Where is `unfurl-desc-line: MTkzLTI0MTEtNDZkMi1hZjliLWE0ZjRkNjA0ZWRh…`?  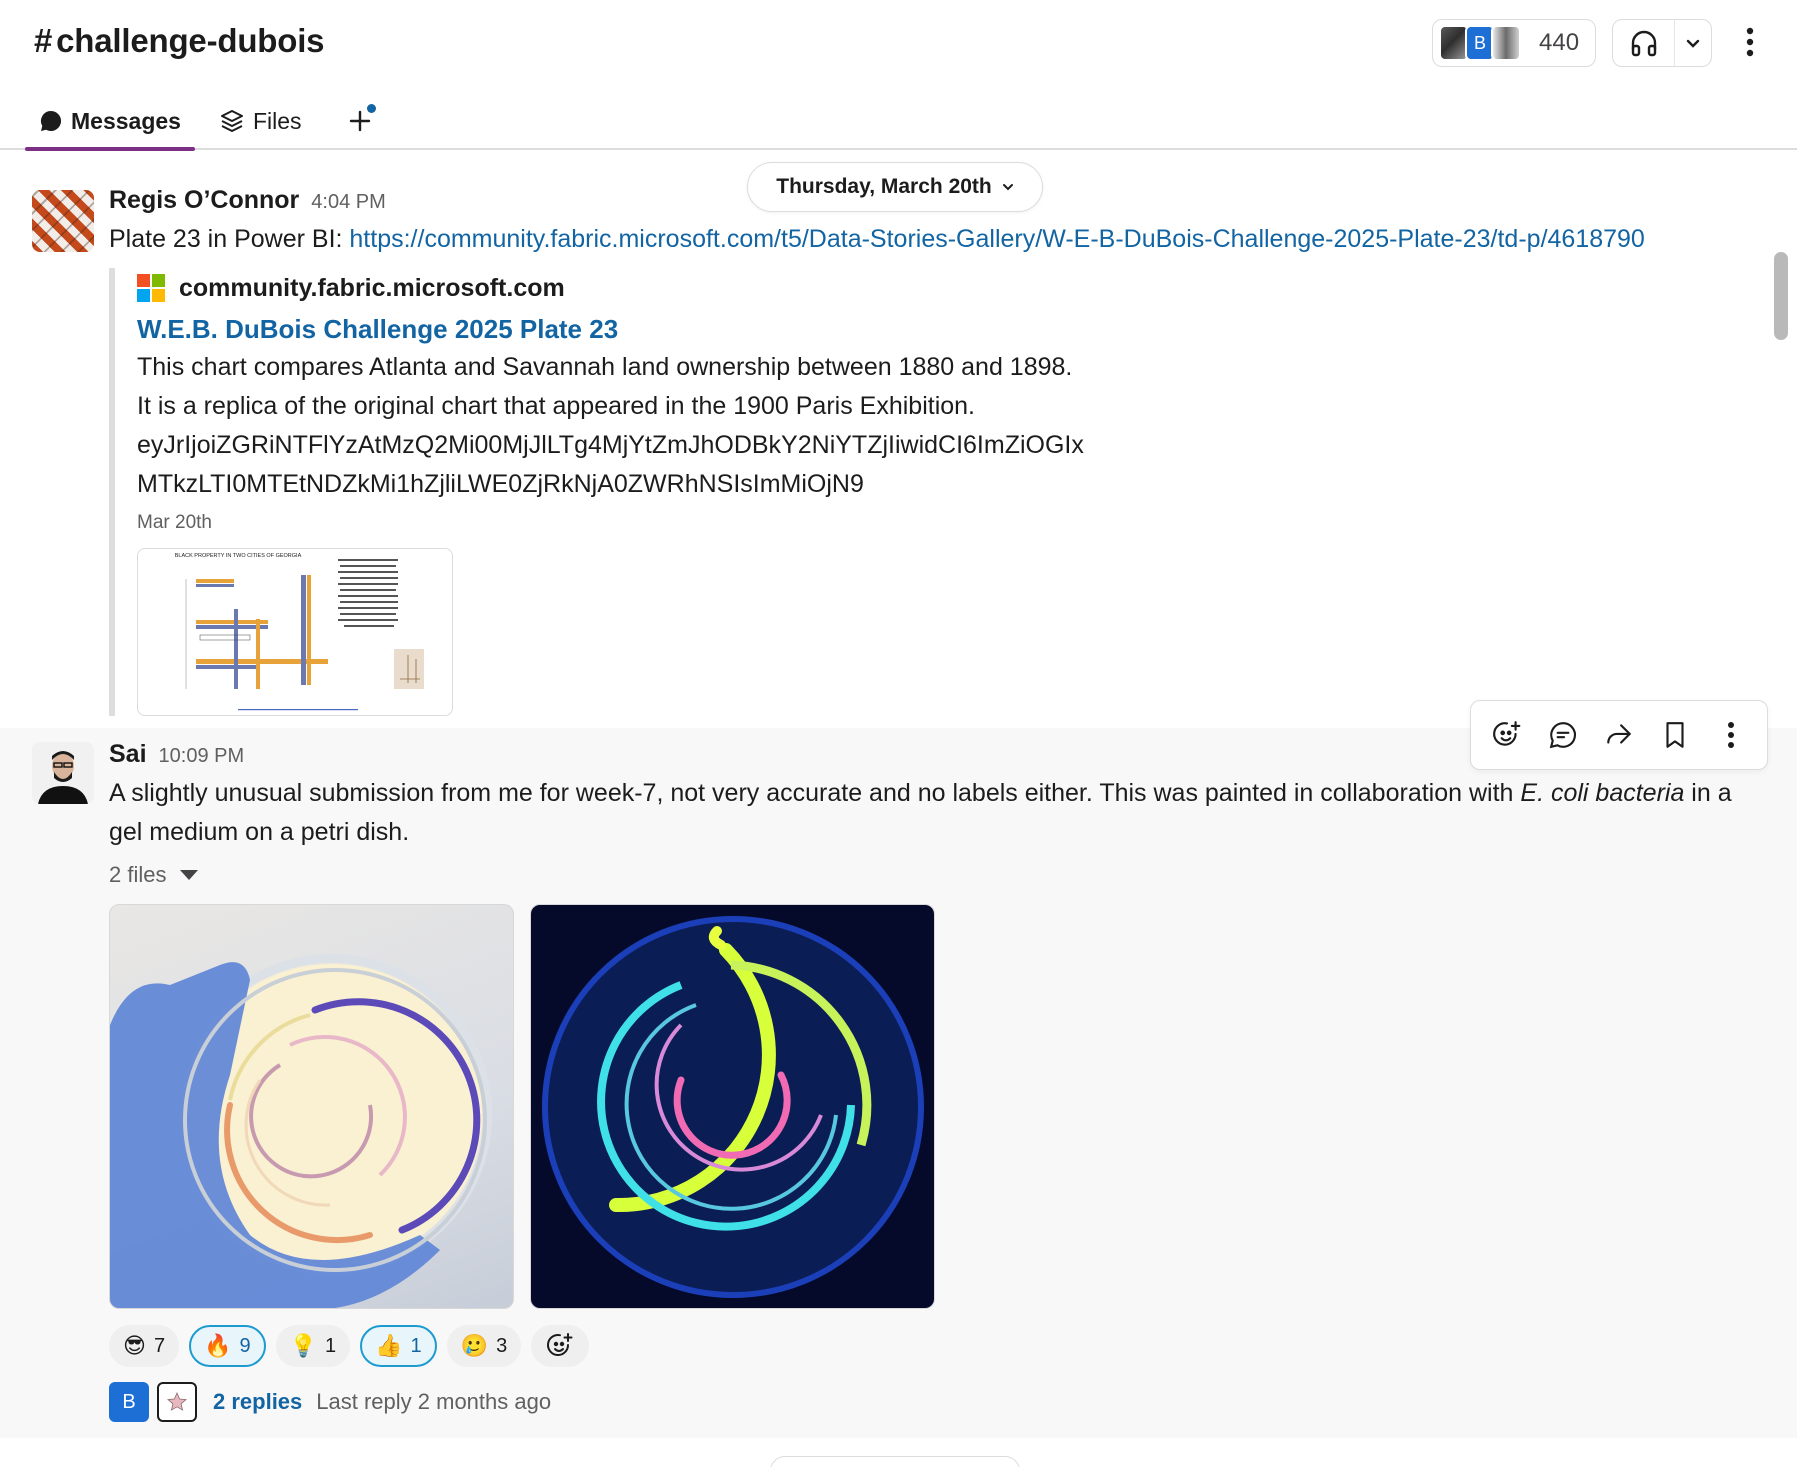 unfurl-desc-line: MTkzLTI0MTEtNDZkMi1hZjliLWE0ZjRkNjA0ZWRh… is located at coordinates (500, 484).